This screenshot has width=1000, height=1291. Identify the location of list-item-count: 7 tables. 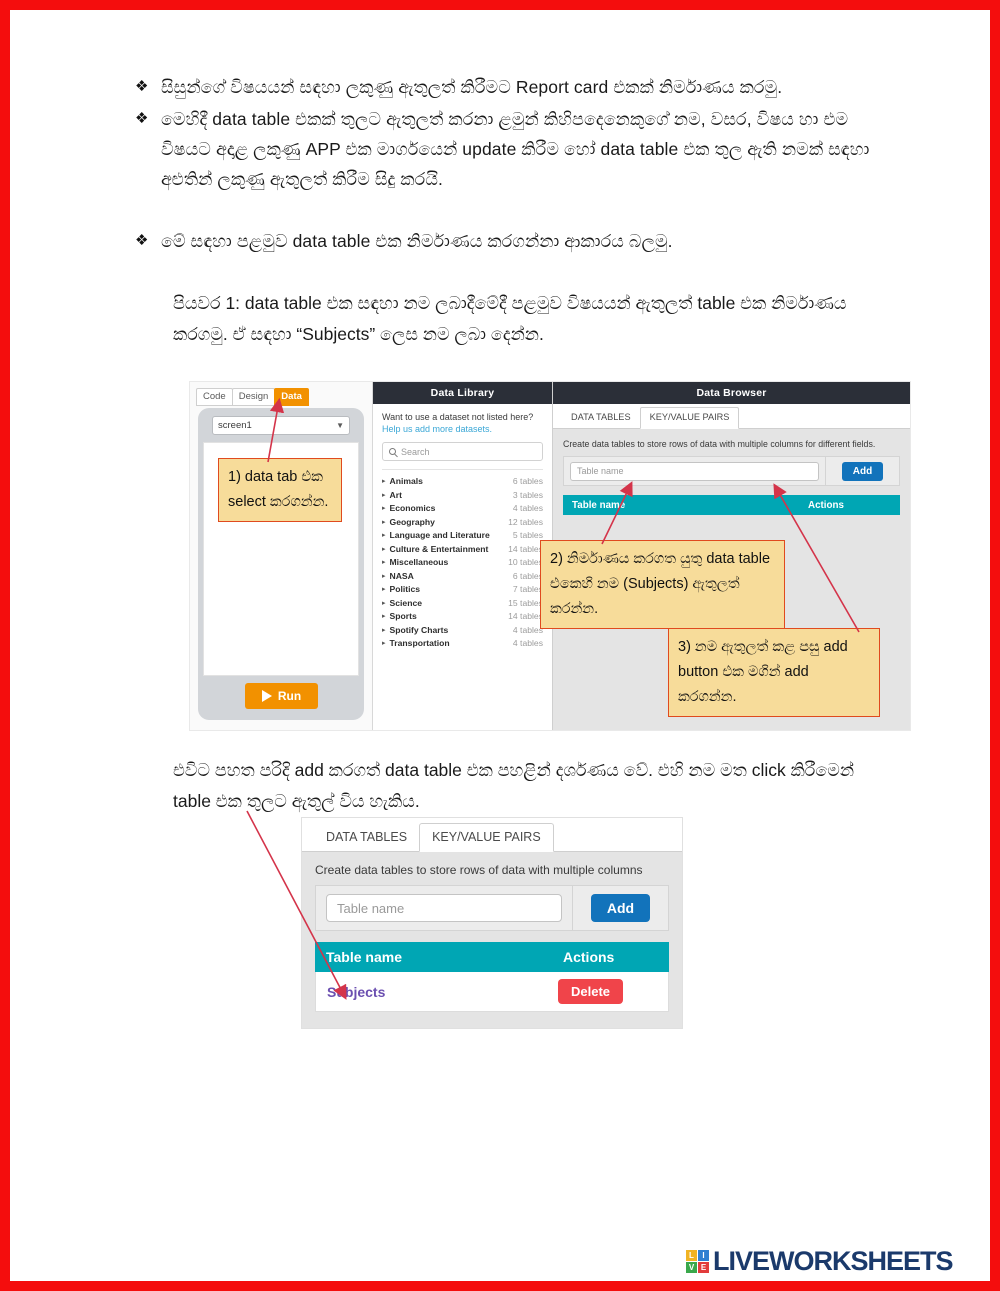
(527, 589).